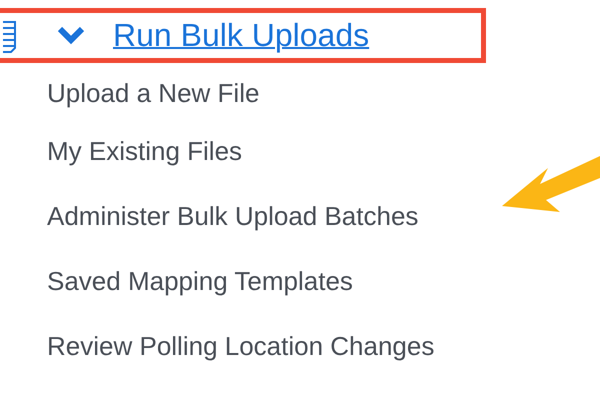  Describe the element at coordinates (144, 151) in the screenshot. I see `menu-item: My Existing Files` at that location.